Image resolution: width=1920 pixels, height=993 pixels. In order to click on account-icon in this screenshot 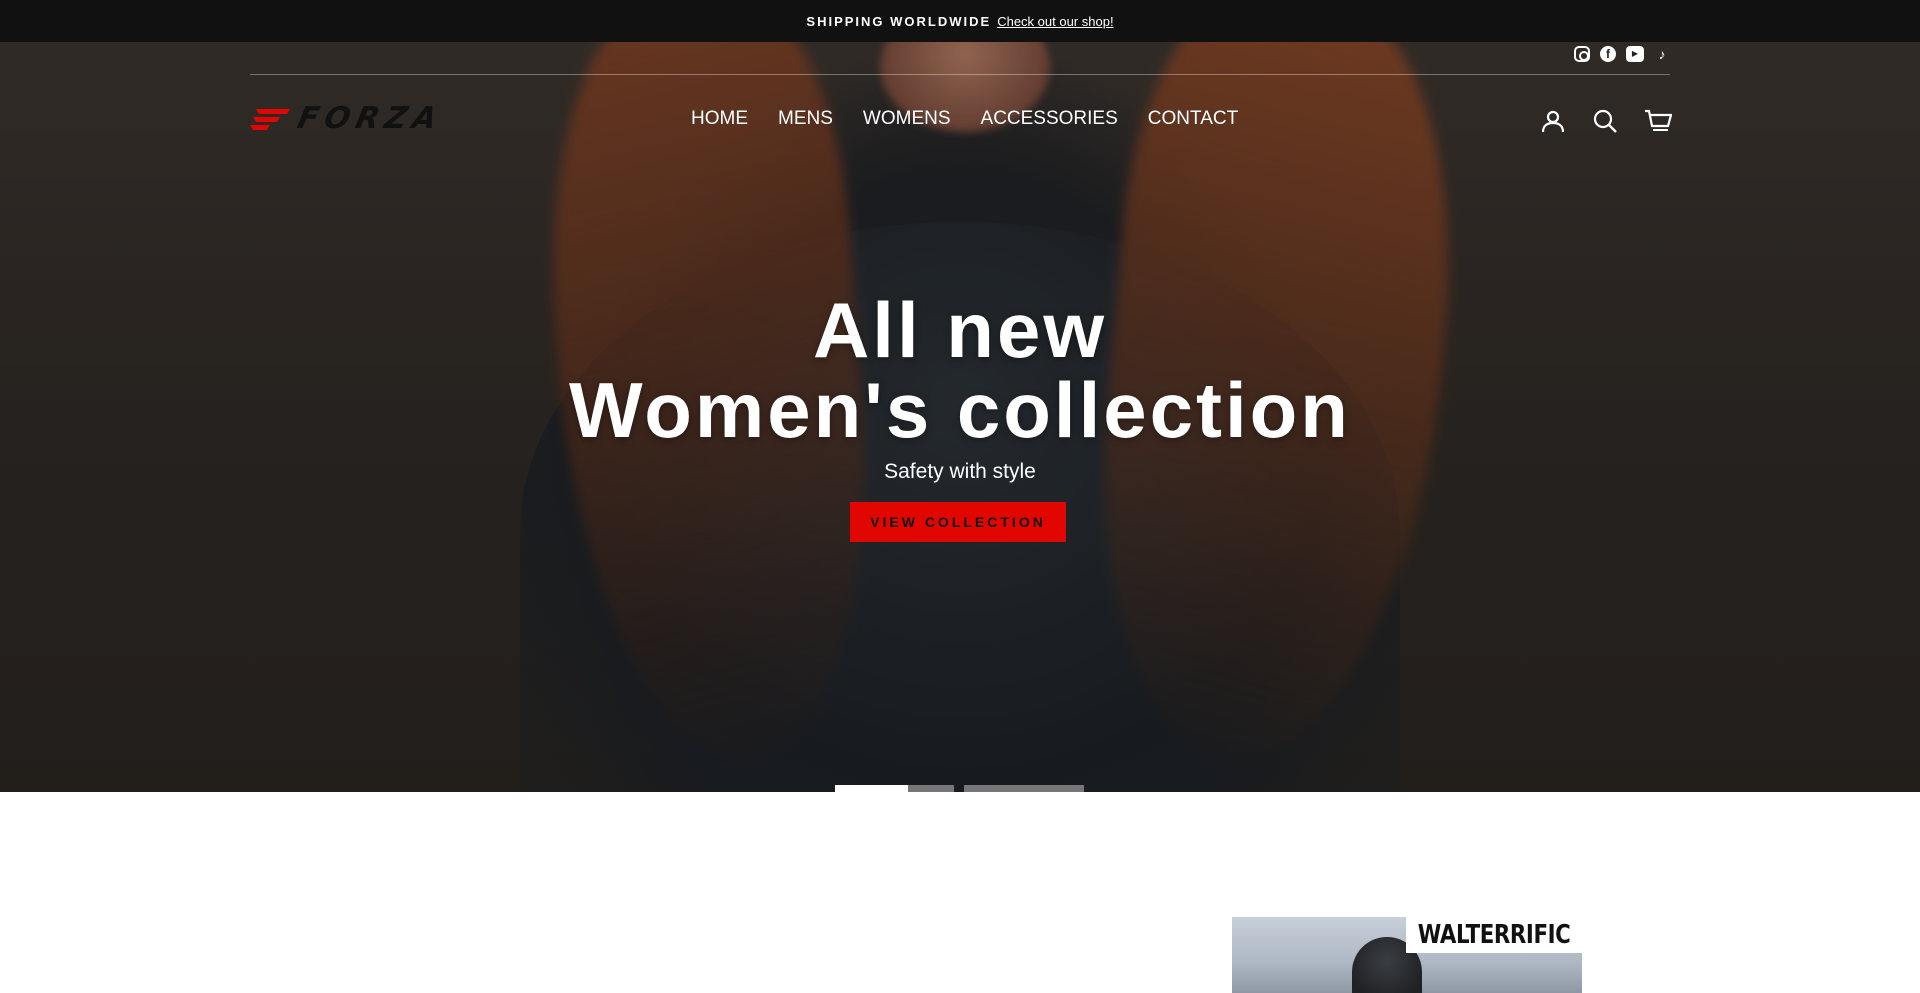, I will do `click(1553, 121)`.